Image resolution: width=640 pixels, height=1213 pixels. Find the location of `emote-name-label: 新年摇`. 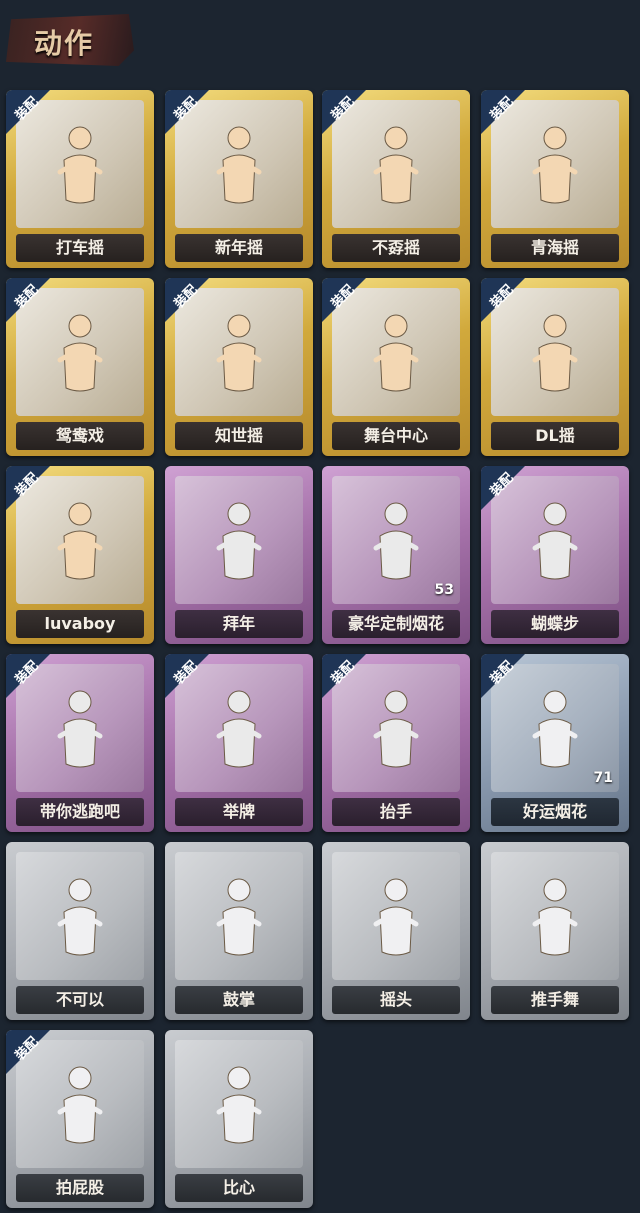

emote-name-label: 新年摇 is located at coordinates (239, 248).